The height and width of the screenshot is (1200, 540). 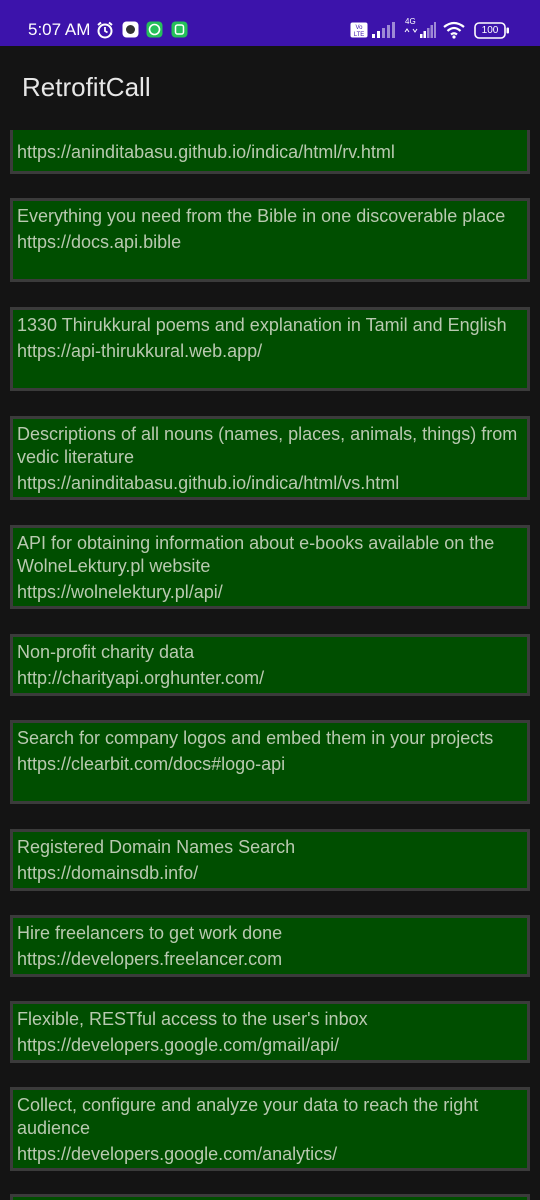 I want to click on volte-icon: Vo LTE, so click(x=359, y=30).